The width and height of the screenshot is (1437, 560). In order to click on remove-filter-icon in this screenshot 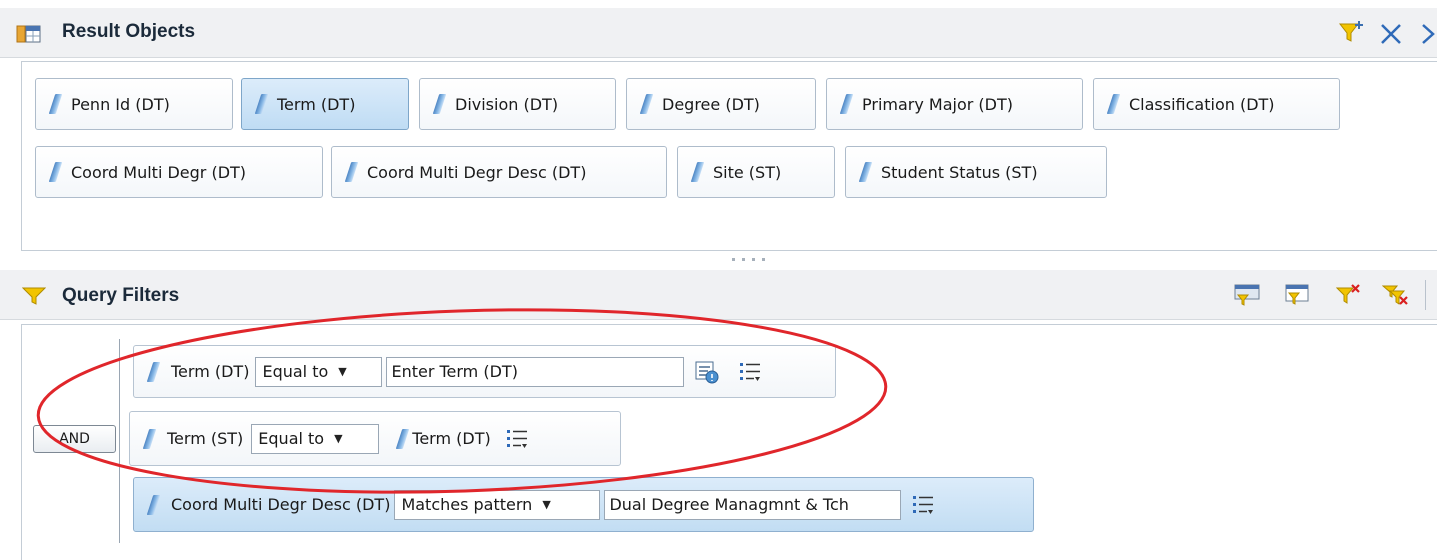, I will do `click(1348, 297)`.